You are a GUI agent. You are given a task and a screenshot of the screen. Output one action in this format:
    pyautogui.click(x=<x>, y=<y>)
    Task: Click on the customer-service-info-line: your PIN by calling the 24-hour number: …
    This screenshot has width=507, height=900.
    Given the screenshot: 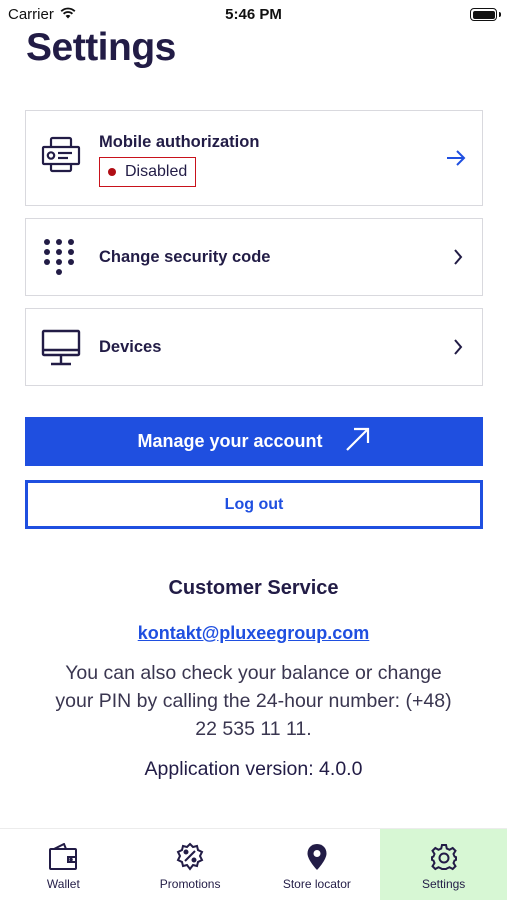 What is the action you would take?
    pyautogui.click(x=253, y=701)
    